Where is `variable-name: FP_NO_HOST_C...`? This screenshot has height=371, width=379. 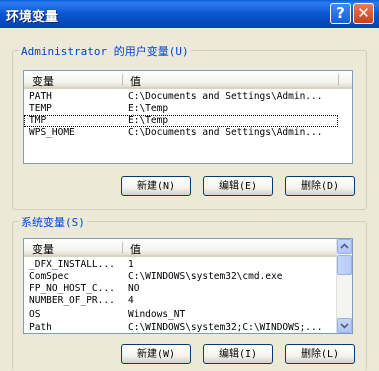
variable-name: FP_NO_HOST_C... is located at coordinates (72, 288).